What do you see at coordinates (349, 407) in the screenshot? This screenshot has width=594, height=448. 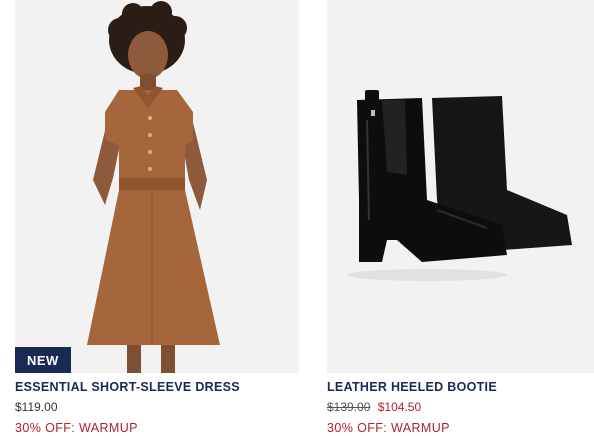 I see `original-price: $139.00` at bounding box center [349, 407].